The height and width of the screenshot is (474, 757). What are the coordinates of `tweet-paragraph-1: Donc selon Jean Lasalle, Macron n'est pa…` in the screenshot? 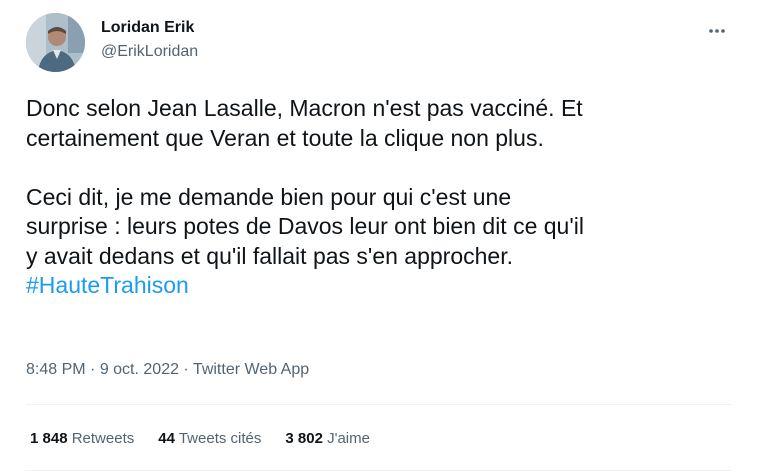 It's located at (304, 123).